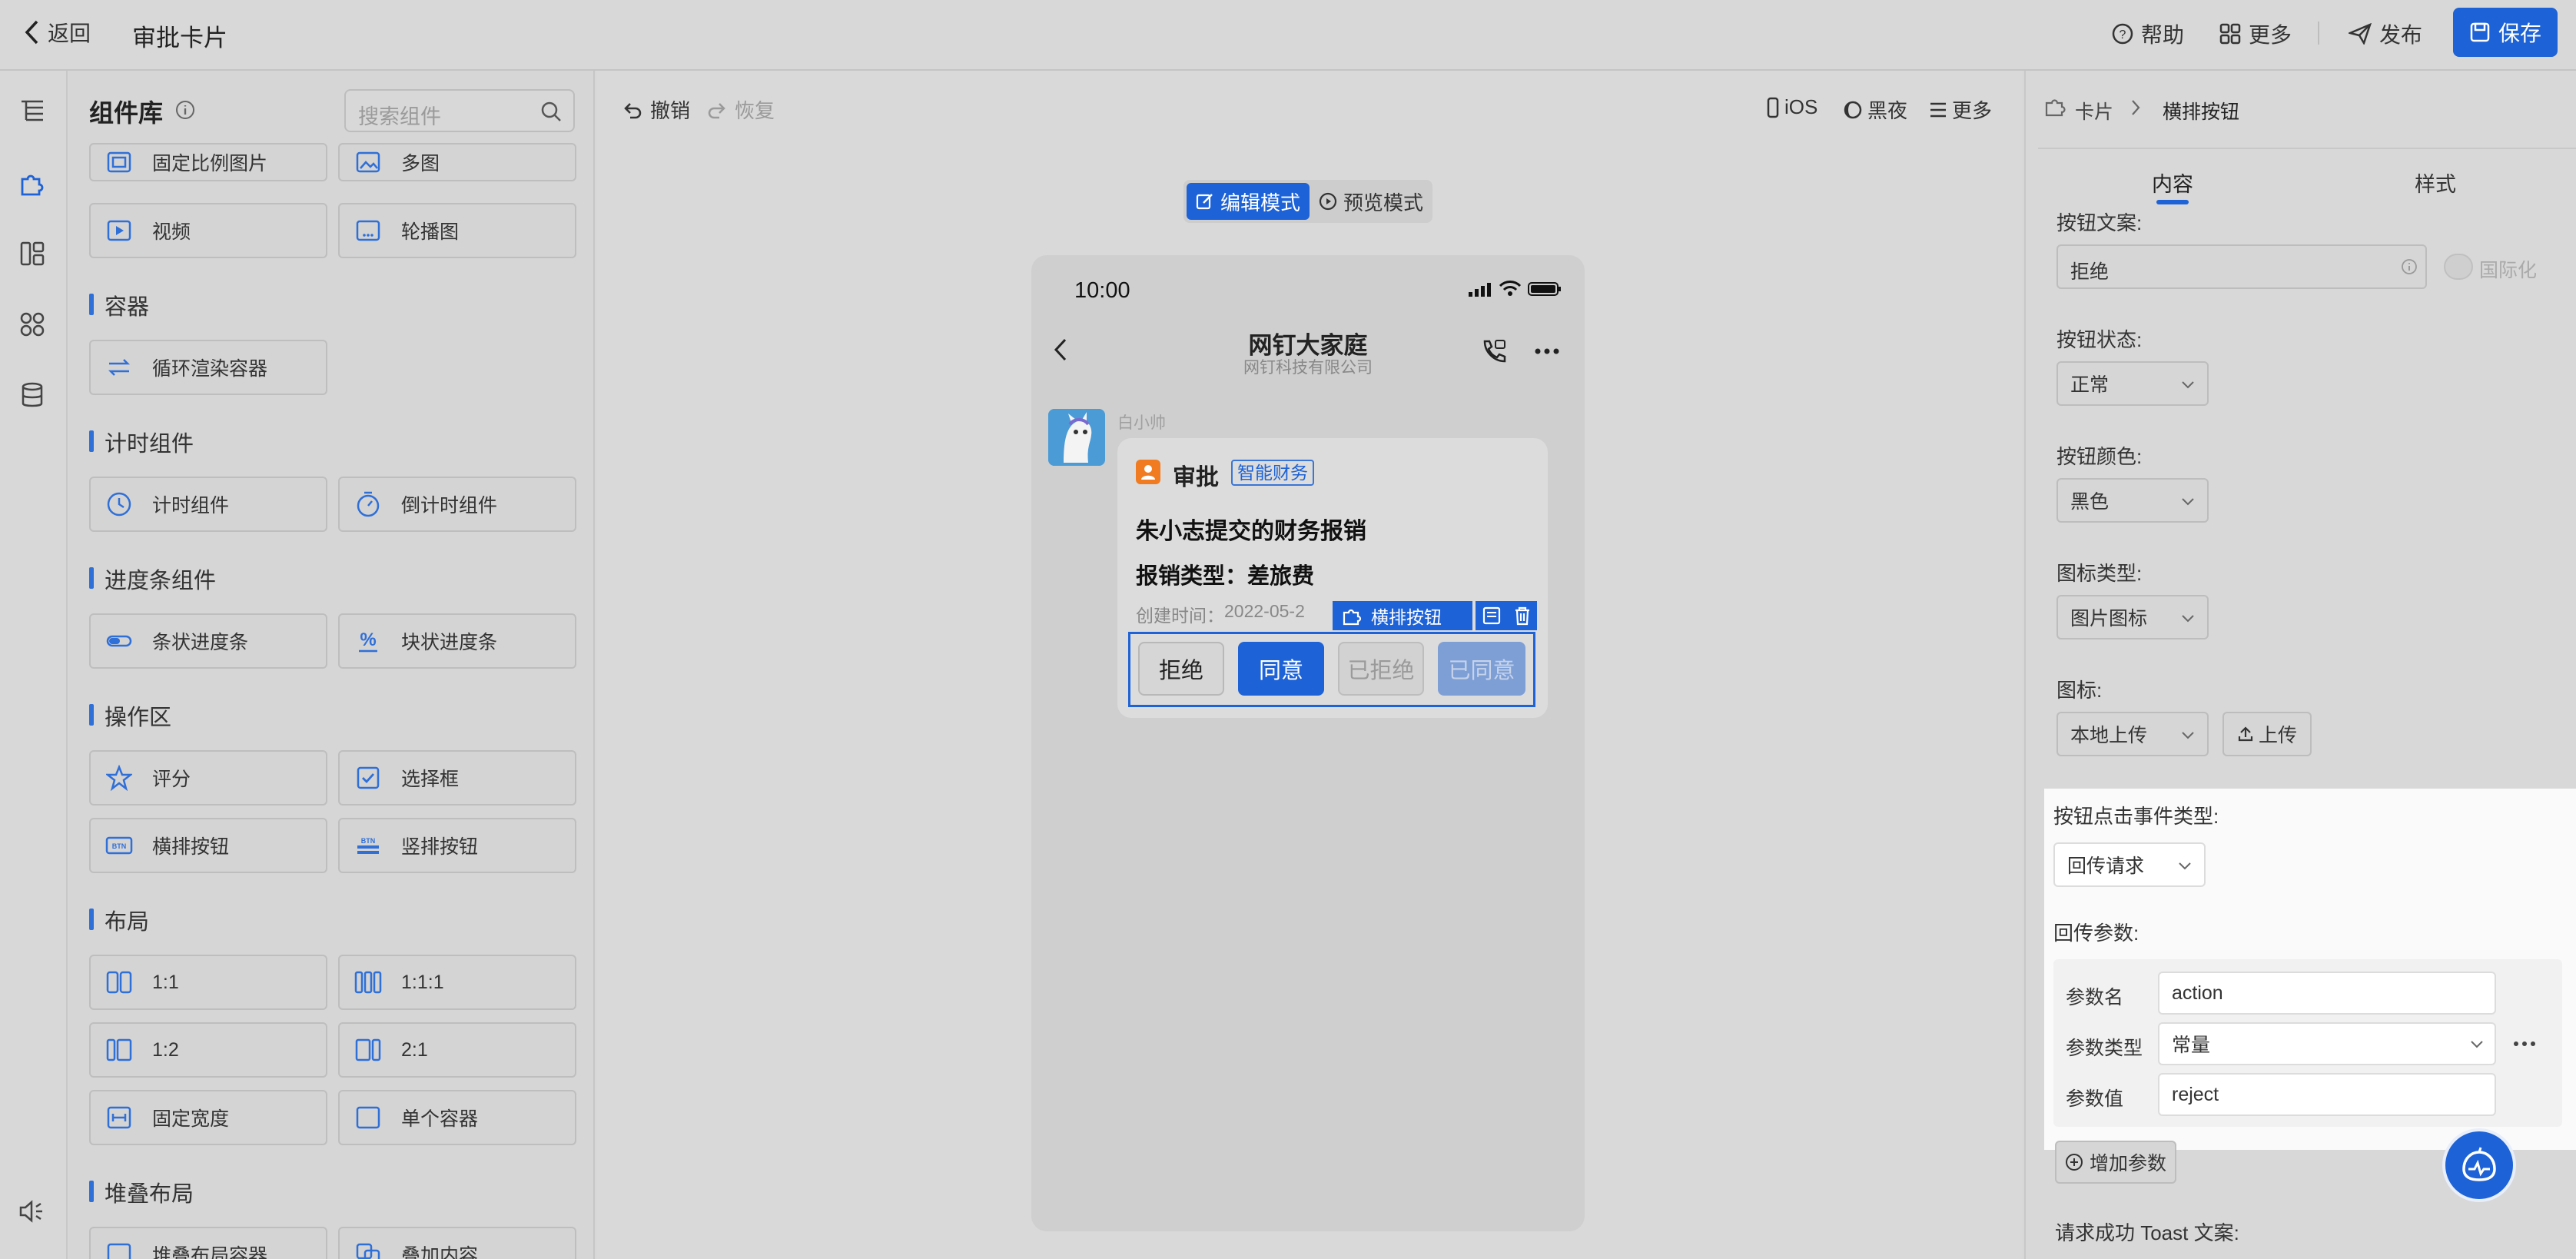 The width and height of the screenshot is (2576, 1259). What do you see at coordinates (1331, 669) in the screenshot?
I see `horizontal-button-group: 拒绝 同意 已拒绝 已同意` at bounding box center [1331, 669].